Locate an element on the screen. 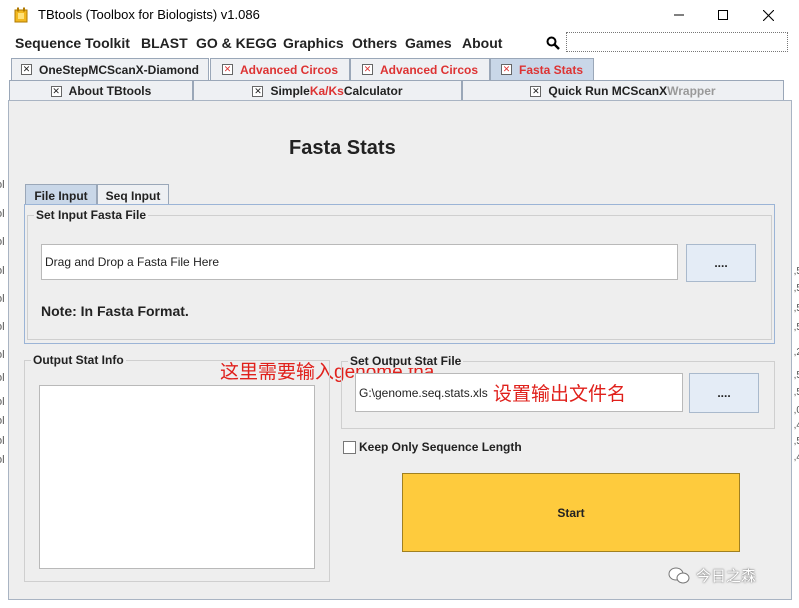 Image resolution: width=799 pixels, height=608 pixels. tab-label-part: Simple is located at coordinates (290, 91).